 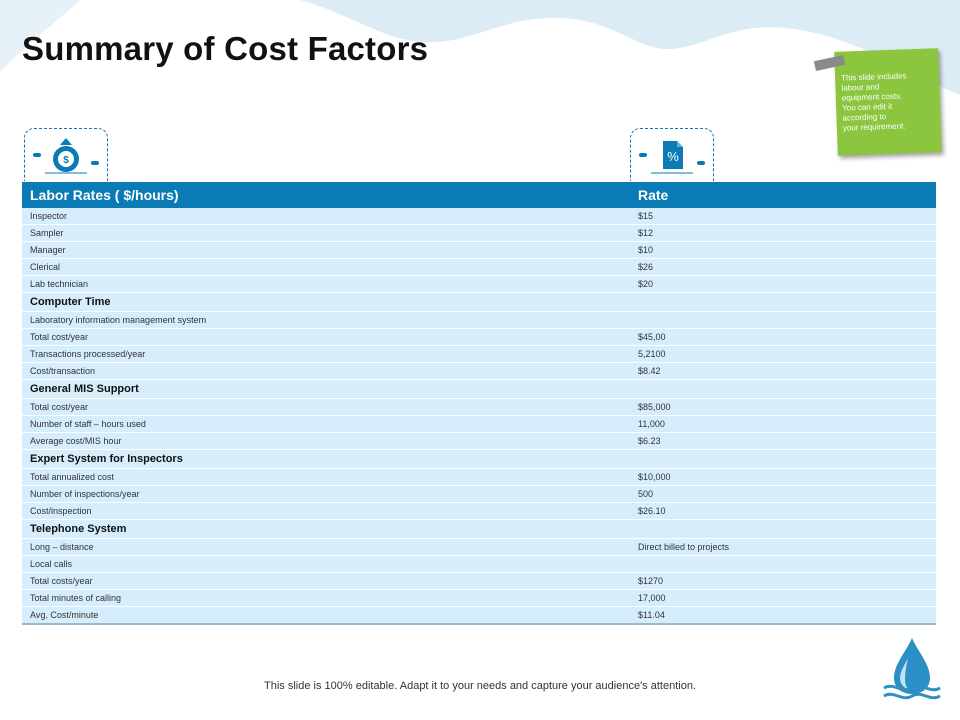 What do you see at coordinates (783, 284) in the screenshot?
I see `row-value: $20` at bounding box center [783, 284].